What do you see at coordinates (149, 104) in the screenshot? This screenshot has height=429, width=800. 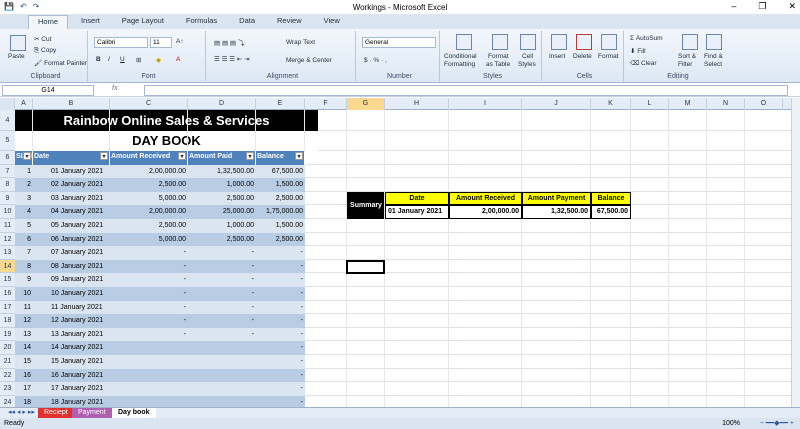 I see `col-header-C: C` at bounding box center [149, 104].